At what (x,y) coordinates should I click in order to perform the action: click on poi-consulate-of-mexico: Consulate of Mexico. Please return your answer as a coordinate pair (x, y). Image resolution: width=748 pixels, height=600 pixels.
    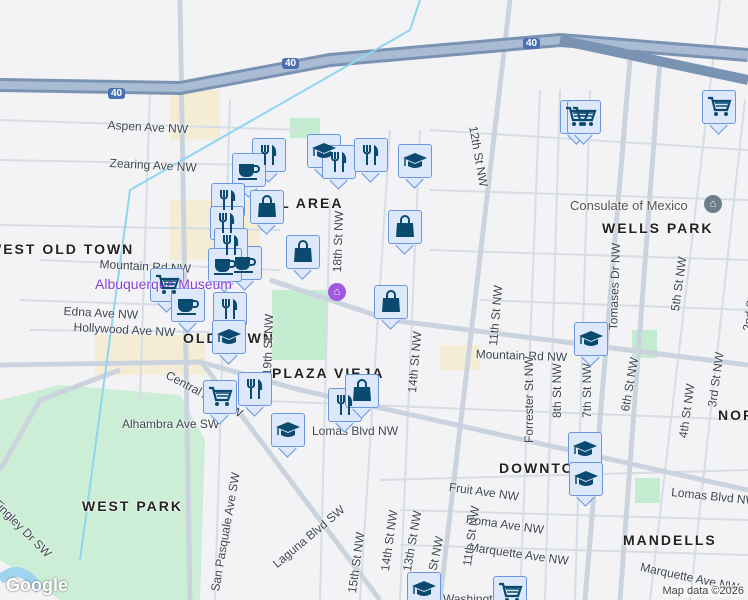
    Looking at the image, I should click on (629, 205).